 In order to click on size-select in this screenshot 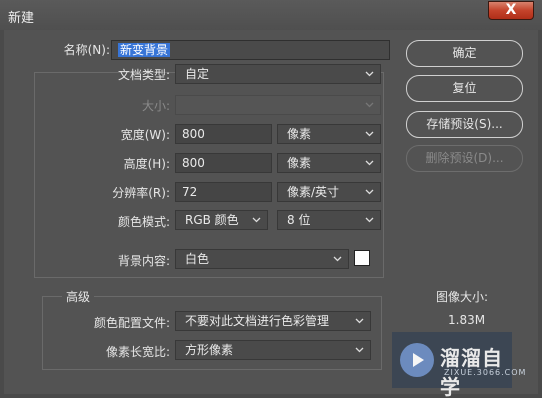, I will do `click(278, 105)`.